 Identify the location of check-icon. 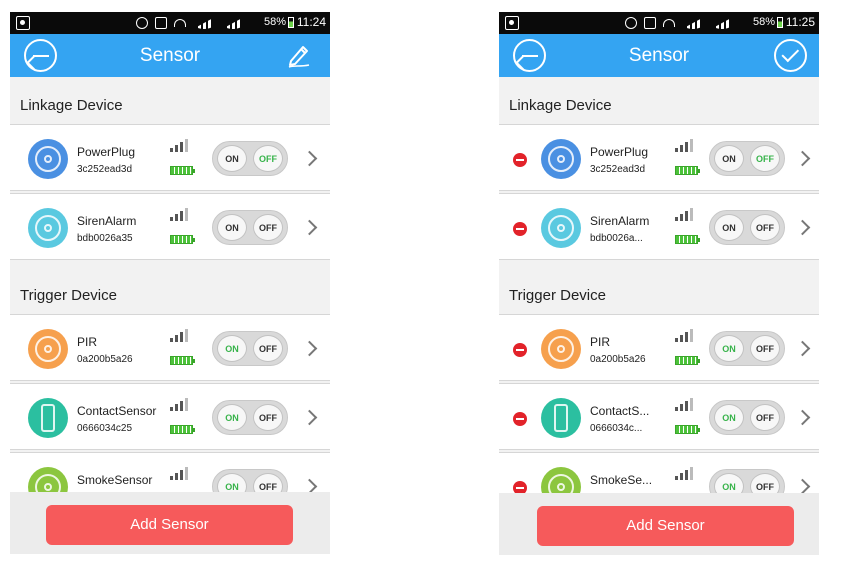
(789, 53).